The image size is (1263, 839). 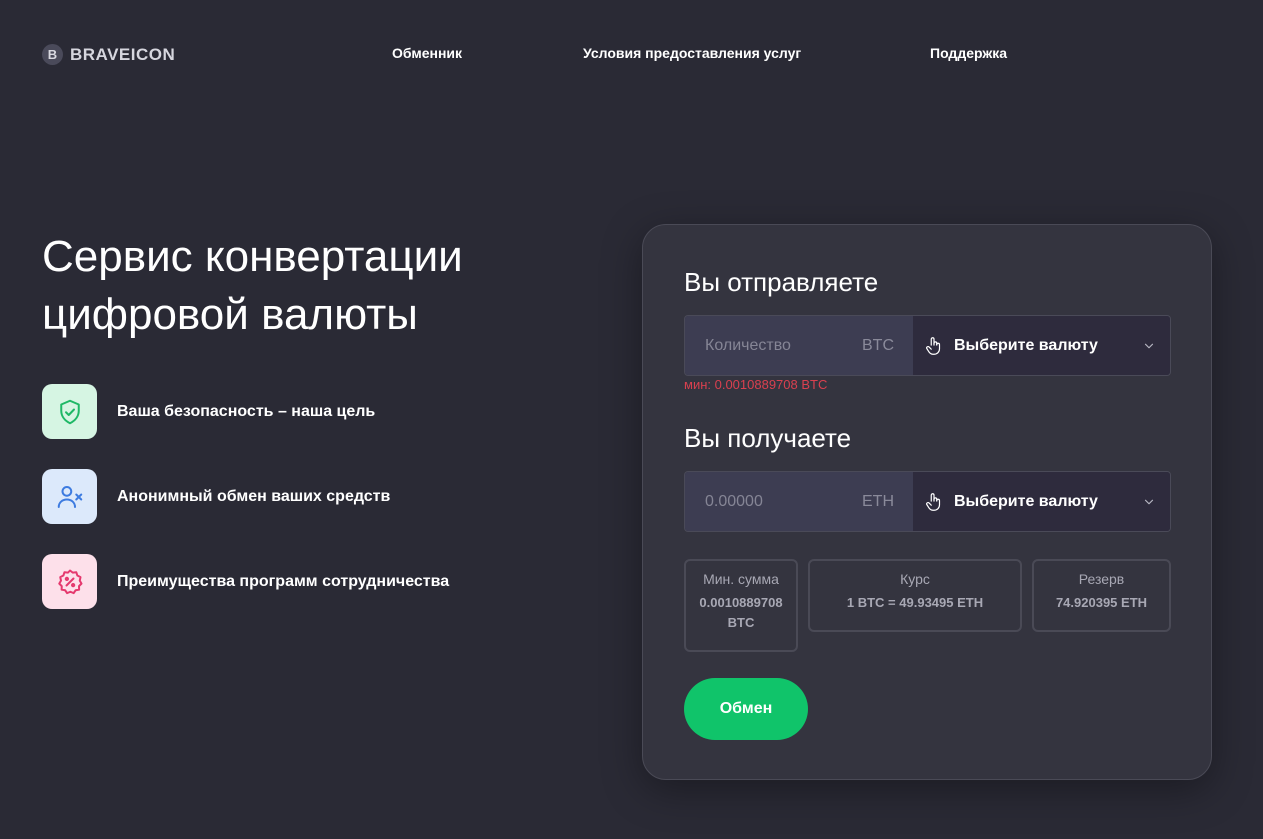 What do you see at coordinates (741, 579) in the screenshot?
I see `stat-min-label: Мин. сумма` at bounding box center [741, 579].